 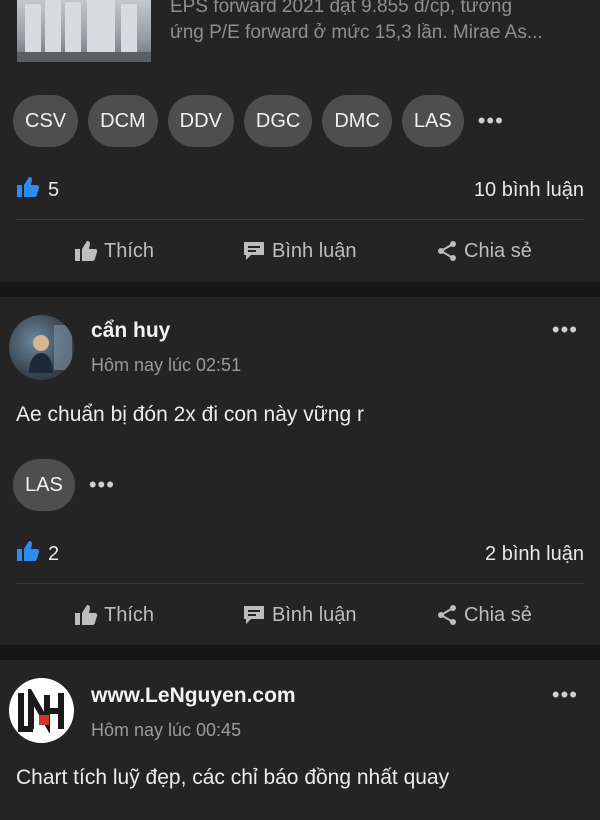 What do you see at coordinates (300, 554) in the screenshot?
I see `post-stats: 2 2 bình luận` at bounding box center [300, 554].